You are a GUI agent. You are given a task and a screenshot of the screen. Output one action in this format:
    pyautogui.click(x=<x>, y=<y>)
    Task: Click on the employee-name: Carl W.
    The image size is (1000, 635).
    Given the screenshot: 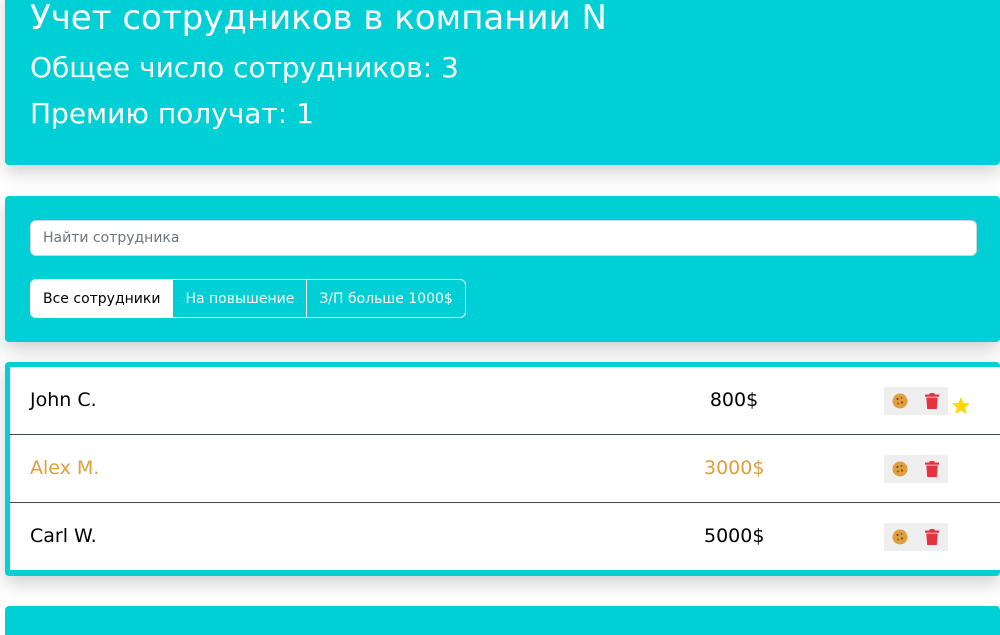 What is the action you would take?
    pyautogui.click(x=63, y=536)
    